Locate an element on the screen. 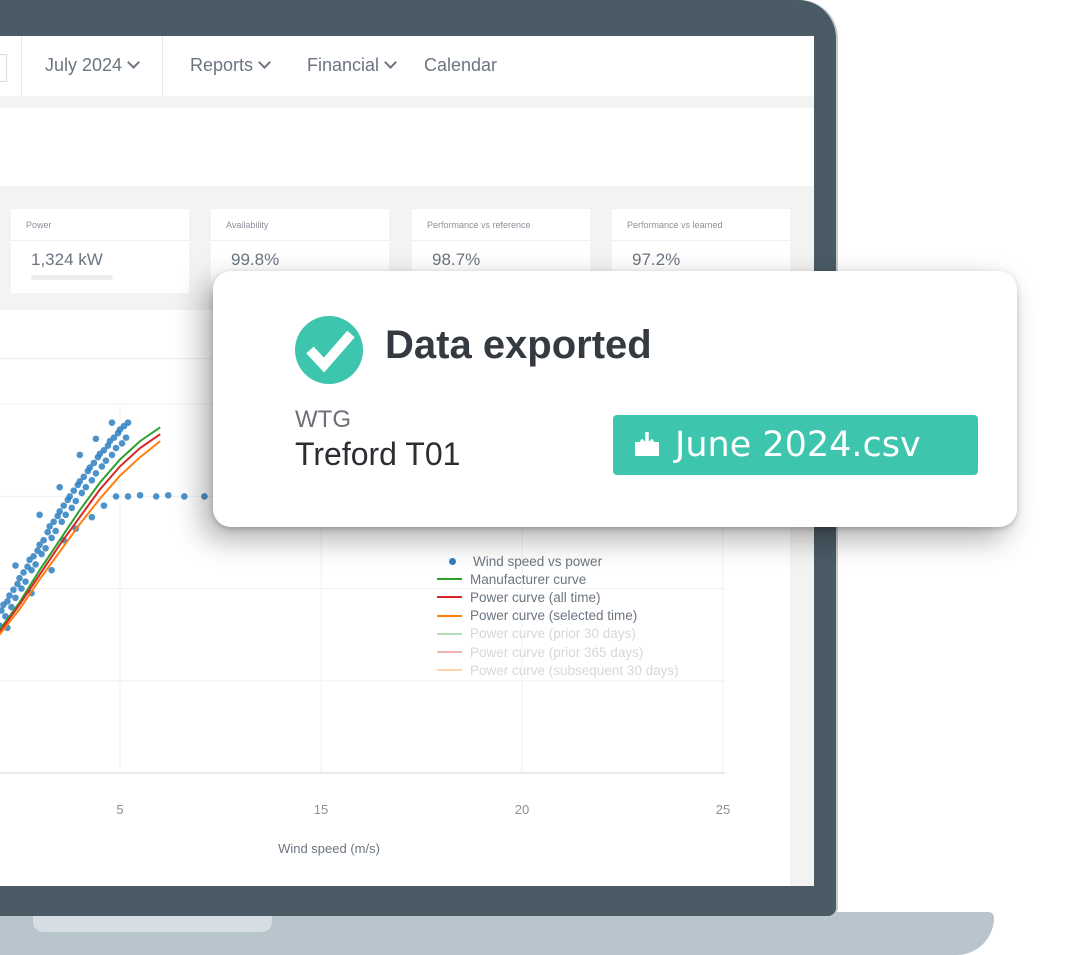 This screenshot has width=1078, height=955. legend-item: Power curve (prior 365 days) is located at coordinates (558, 652).